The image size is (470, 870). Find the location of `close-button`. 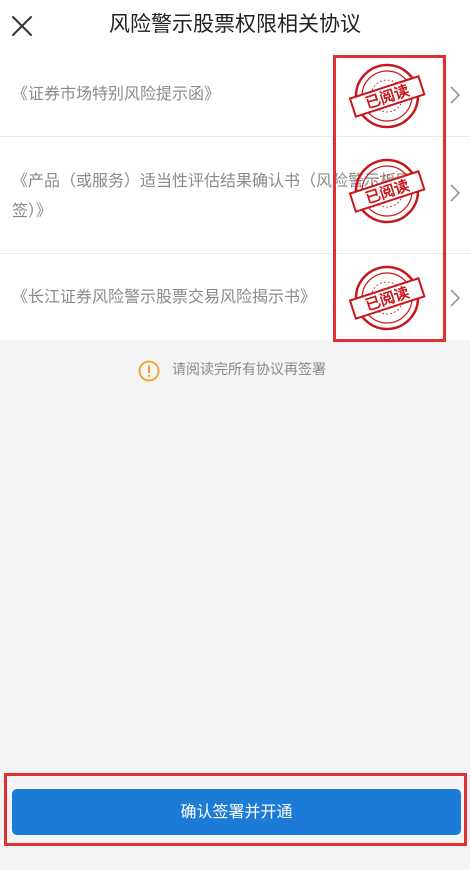

close-button is located at coordinates (22, 26).